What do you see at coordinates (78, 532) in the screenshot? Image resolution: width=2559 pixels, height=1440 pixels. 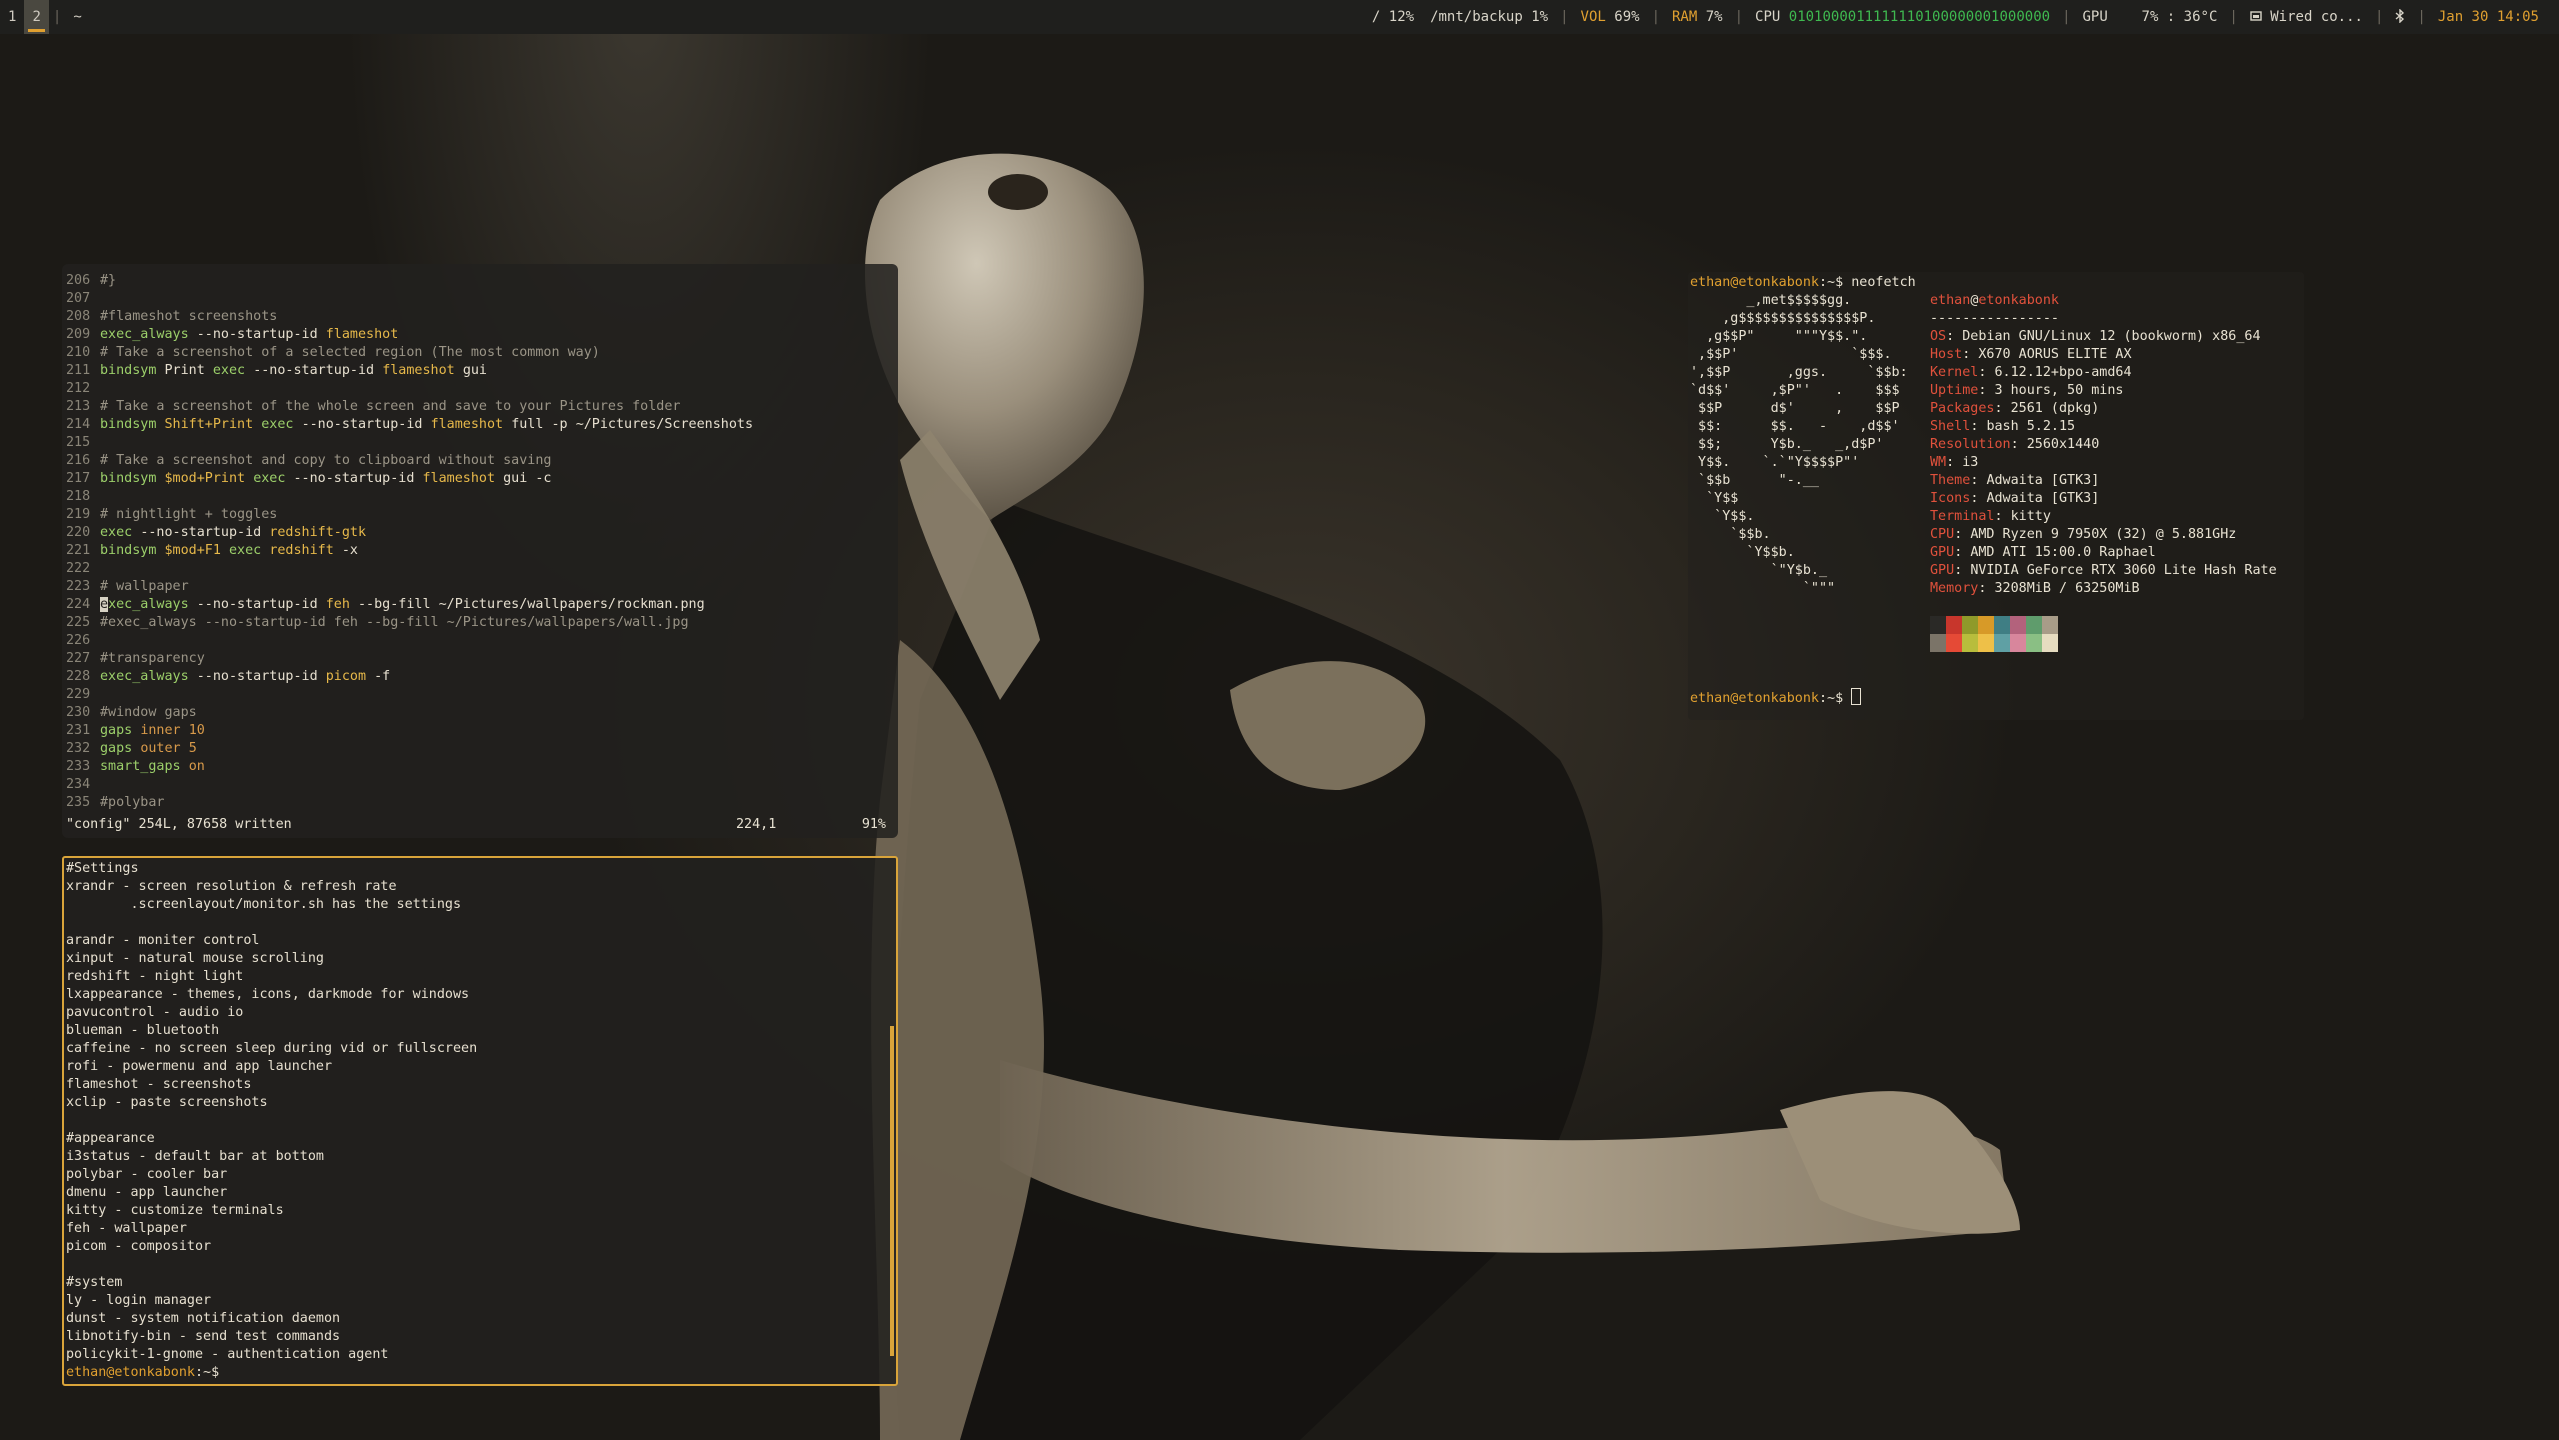 I see `line-number: 220` at bounding box center [78, 532].